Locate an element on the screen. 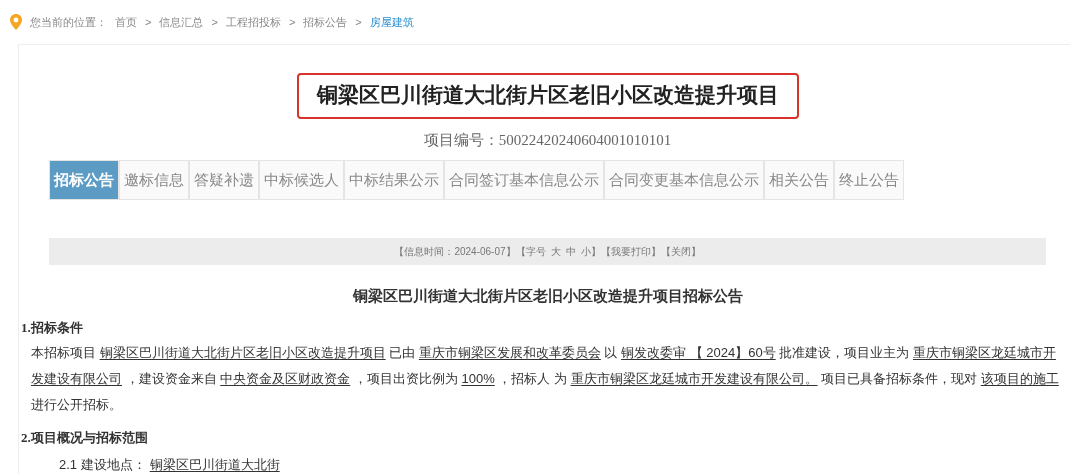  tab: 终止公告 is located at coordinates (869, 180).